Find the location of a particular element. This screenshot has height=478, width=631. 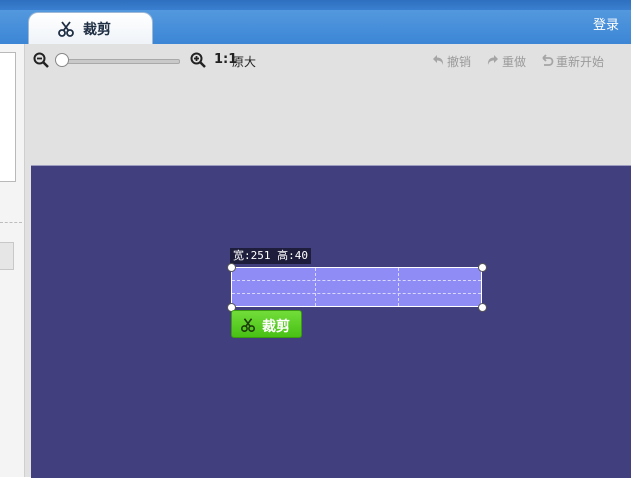

left-sidebar is located at coordinates (12, 260).